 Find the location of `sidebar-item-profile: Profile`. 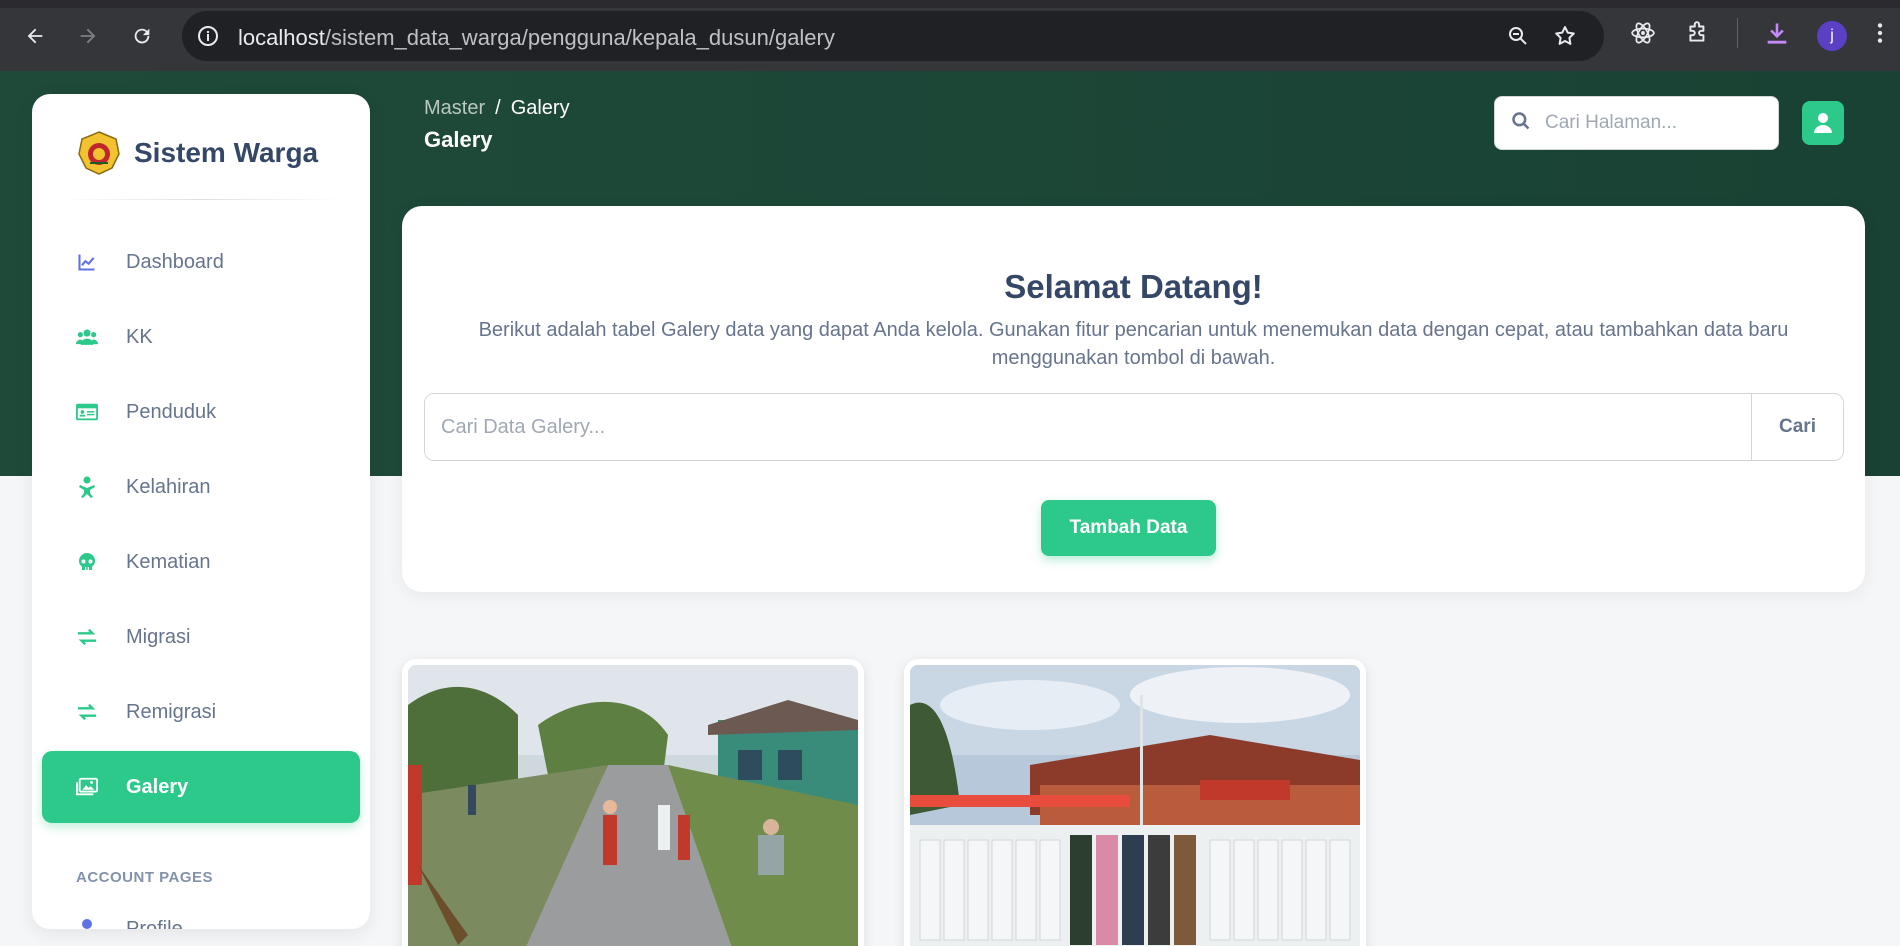

sidebar-item-profile: Profile is located at coordinates (201, 911).